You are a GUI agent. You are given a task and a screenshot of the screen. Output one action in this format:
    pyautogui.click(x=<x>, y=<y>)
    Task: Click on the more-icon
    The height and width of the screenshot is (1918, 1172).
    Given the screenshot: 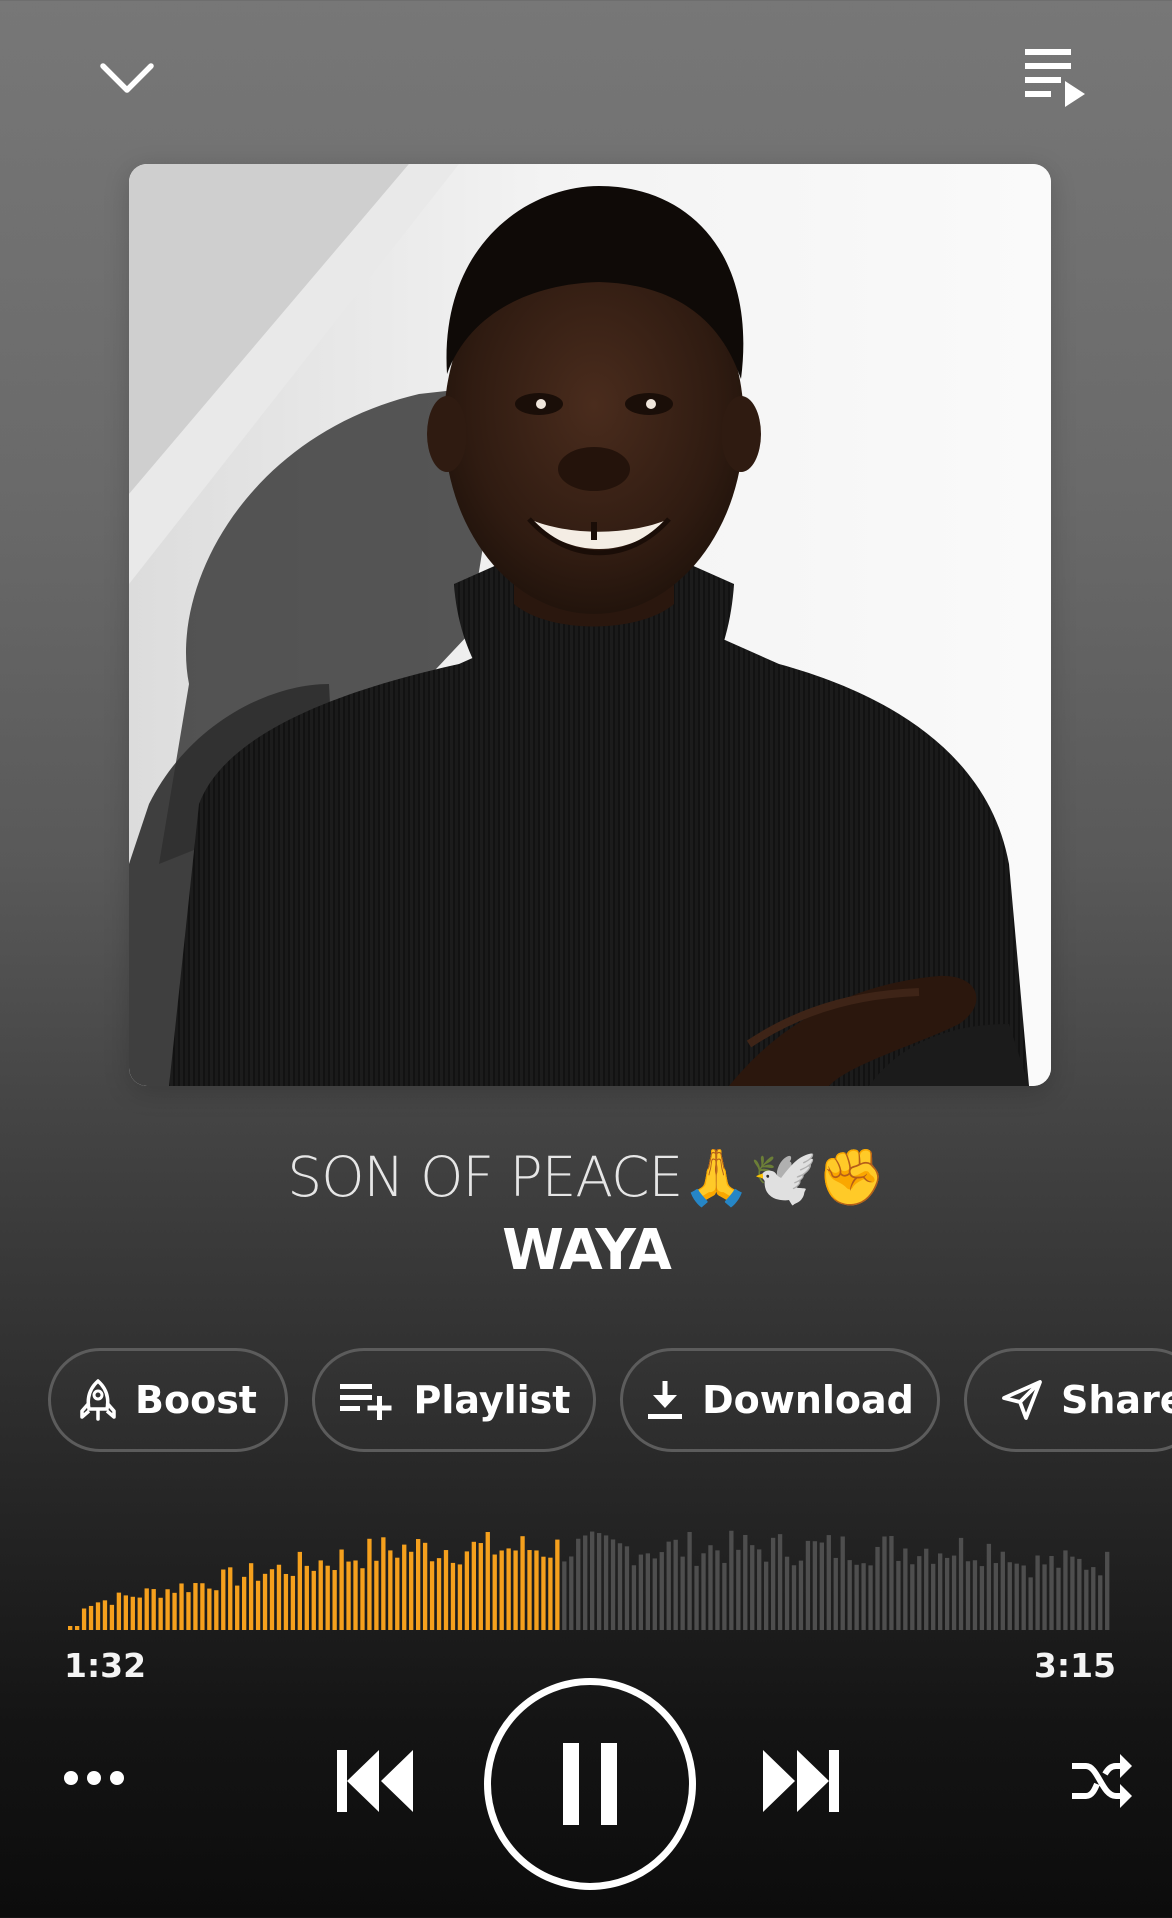 What is the action you would take?
    pyautogui.click(x=94, y=1778)
    